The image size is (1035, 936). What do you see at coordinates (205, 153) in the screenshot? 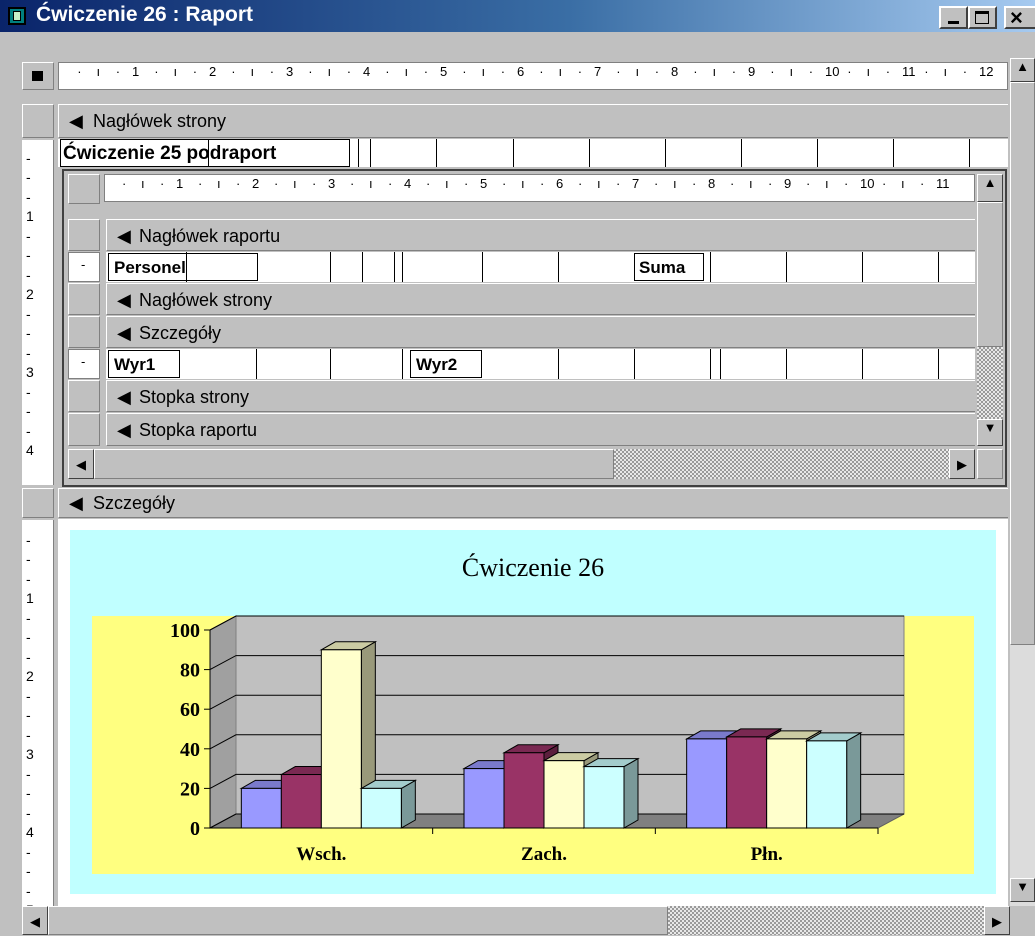
I see `page-header-textbox: Ćwiczenie 25 podraport` at bounding box center [205, 153].